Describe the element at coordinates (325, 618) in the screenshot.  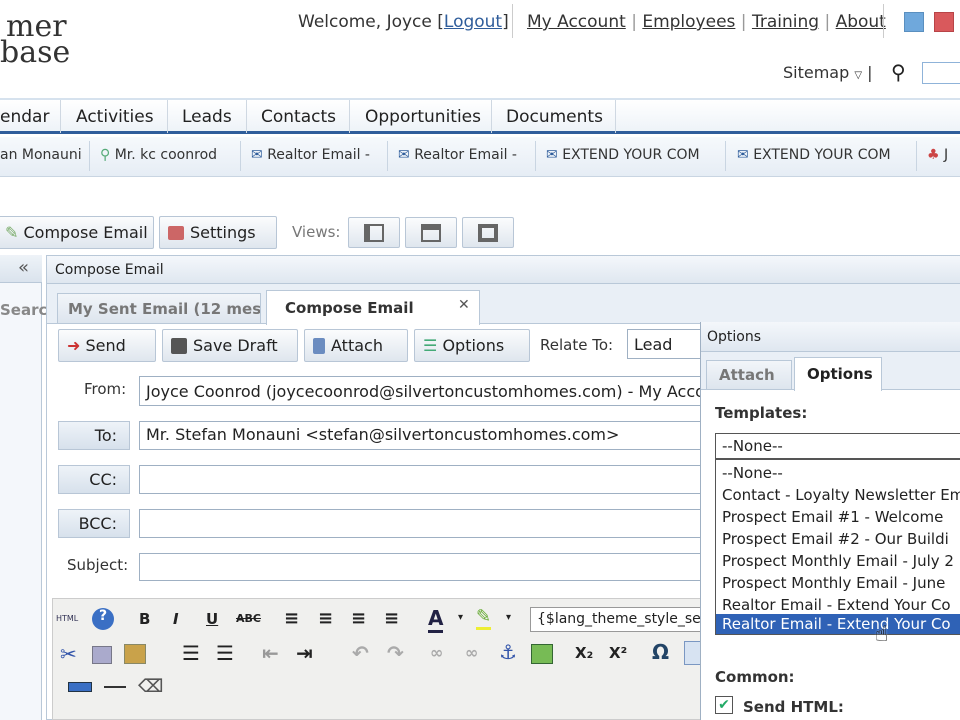
I see `align-center-icon: ≡` at that location.